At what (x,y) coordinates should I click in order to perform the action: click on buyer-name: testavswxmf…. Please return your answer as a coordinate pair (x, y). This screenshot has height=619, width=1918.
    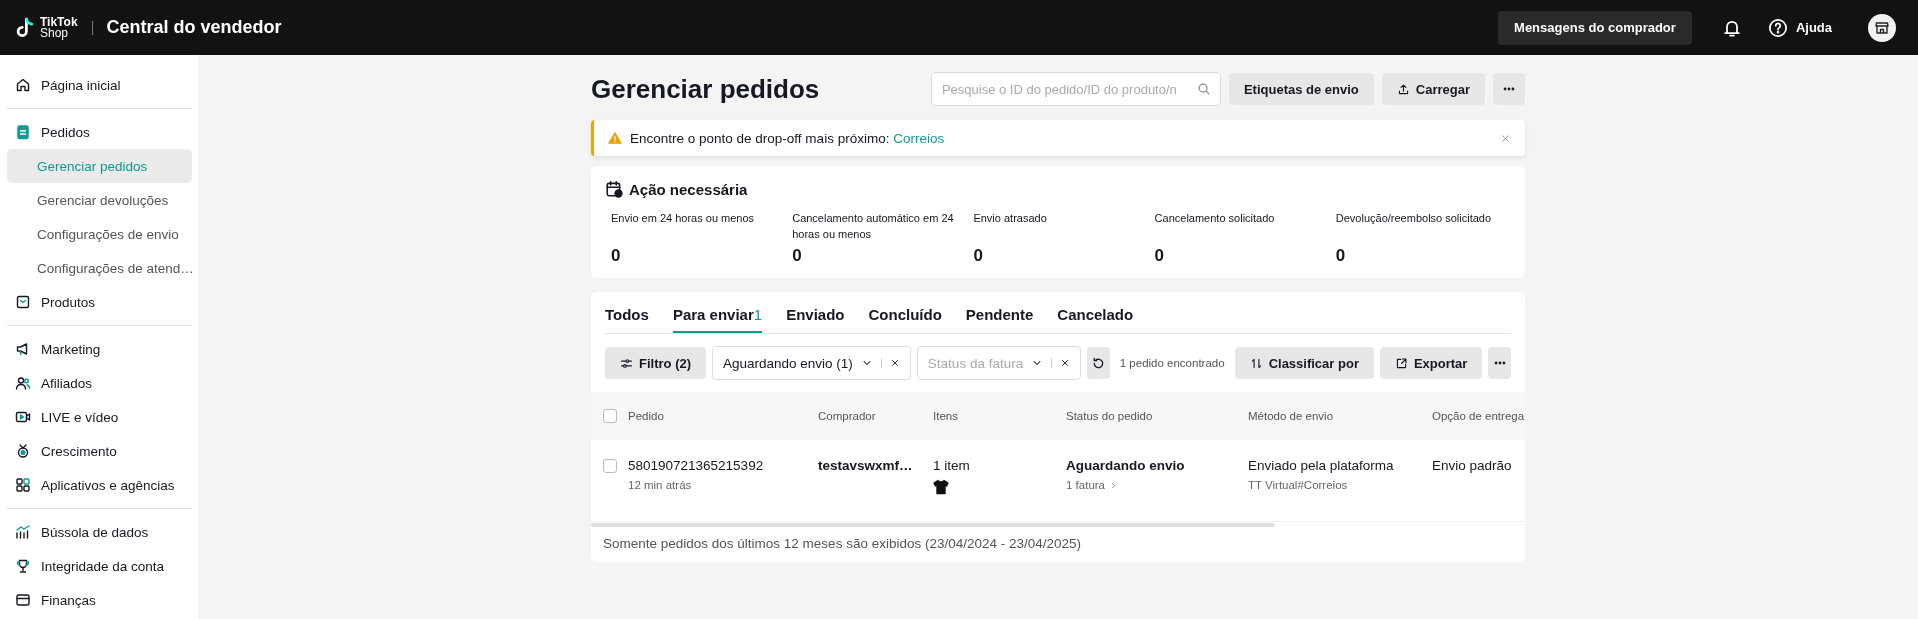
    Looking at the image, I should click on (865, 465).